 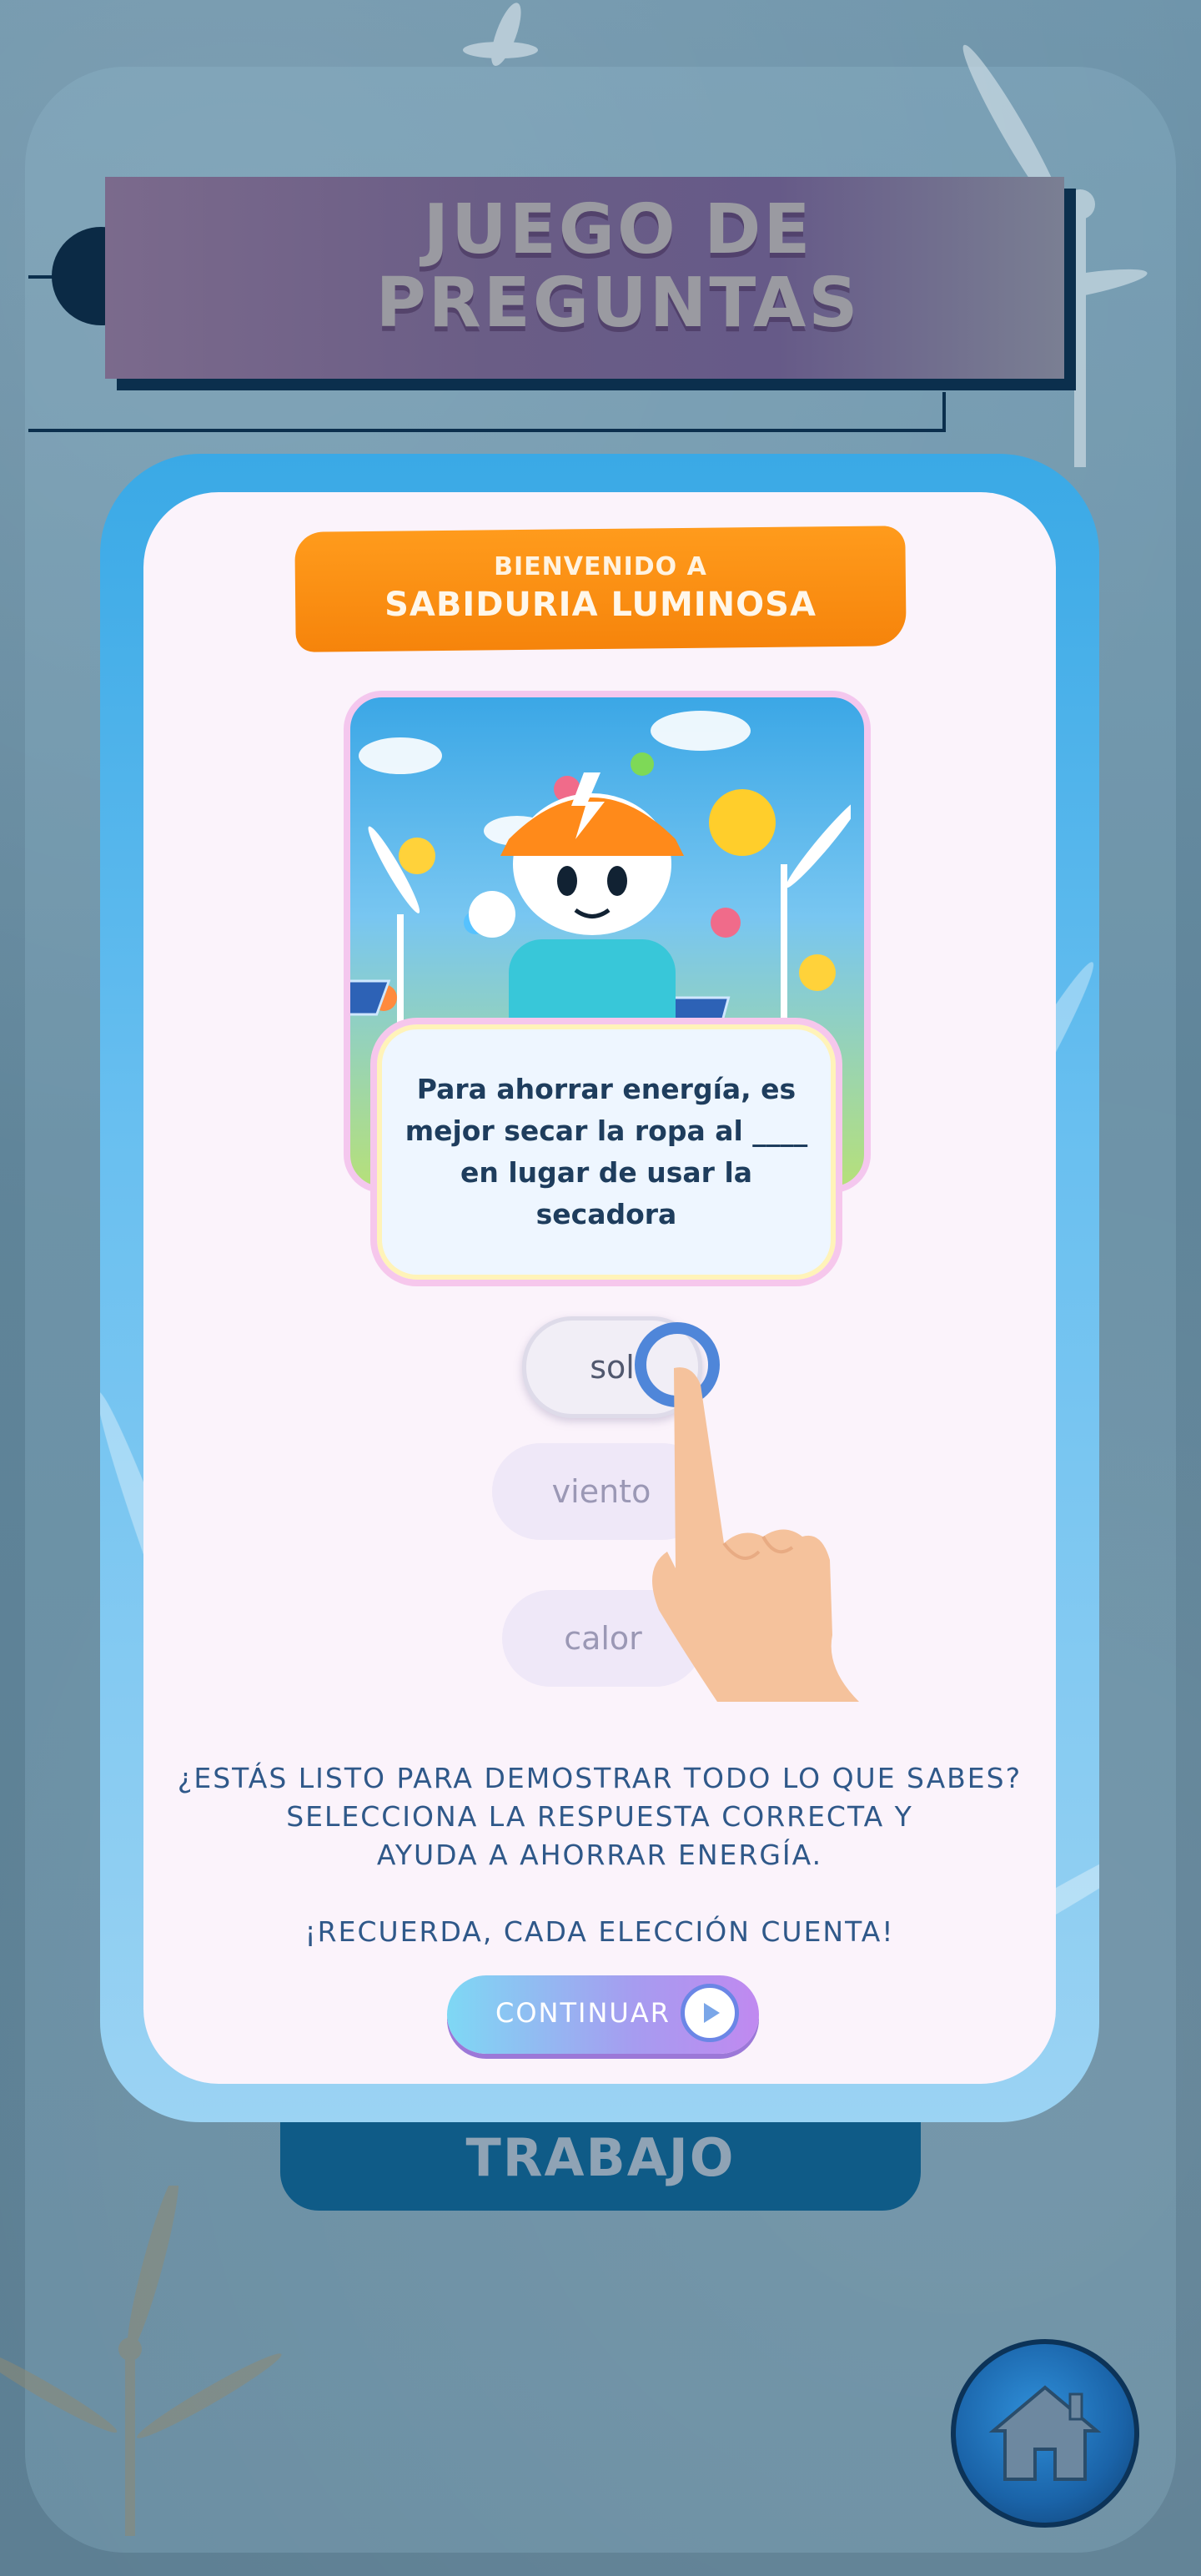 What do you see at coordinates (710, 2013) in the screenshot?
I see `play-icon` at bounding box center [710, 2013].